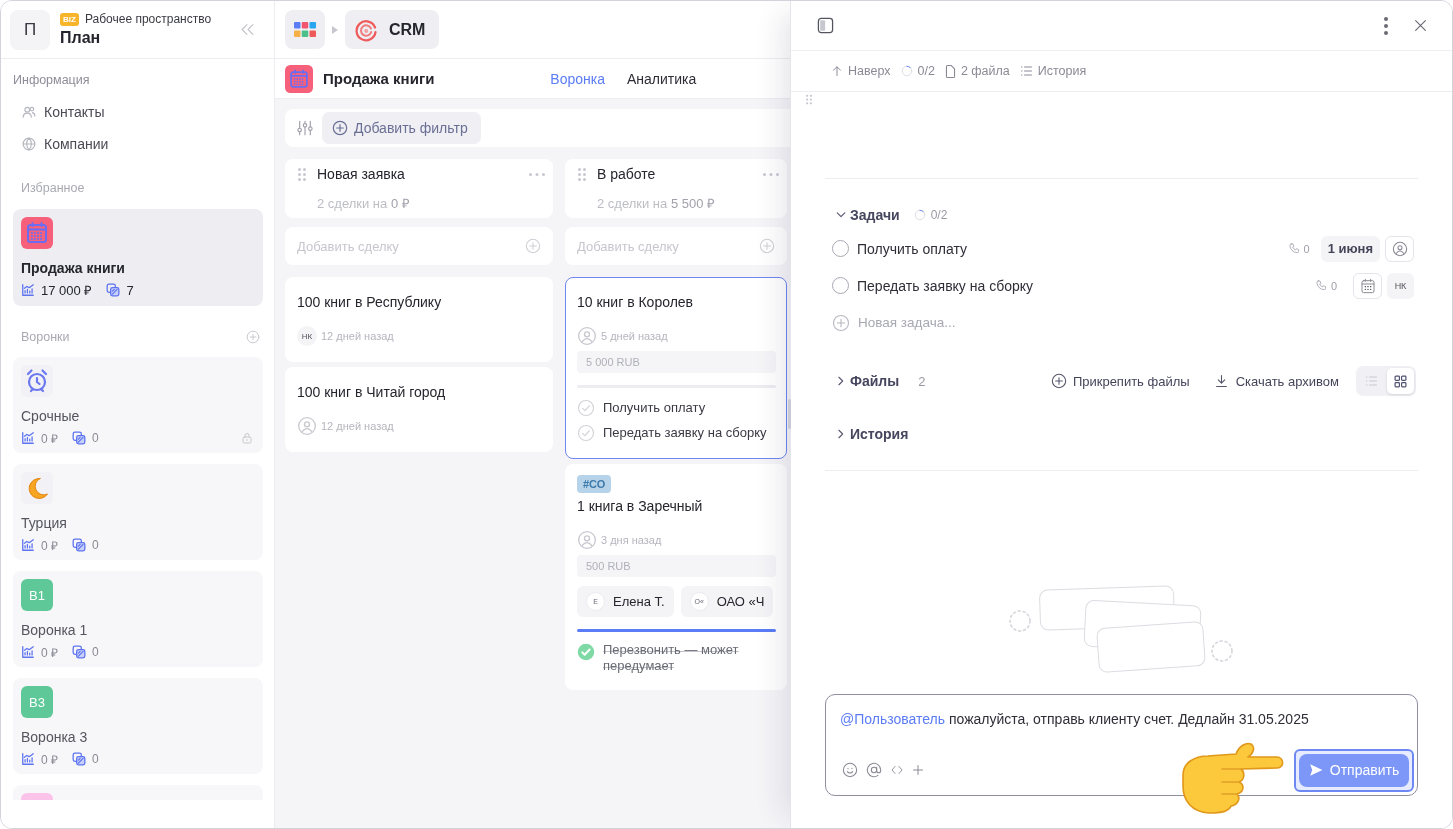 The width and height of the screenshot is (1453, 829). Describe the element at coordinates (357, 336) in the screenshot. I see `deal-age: 12 дней назад` at that location.